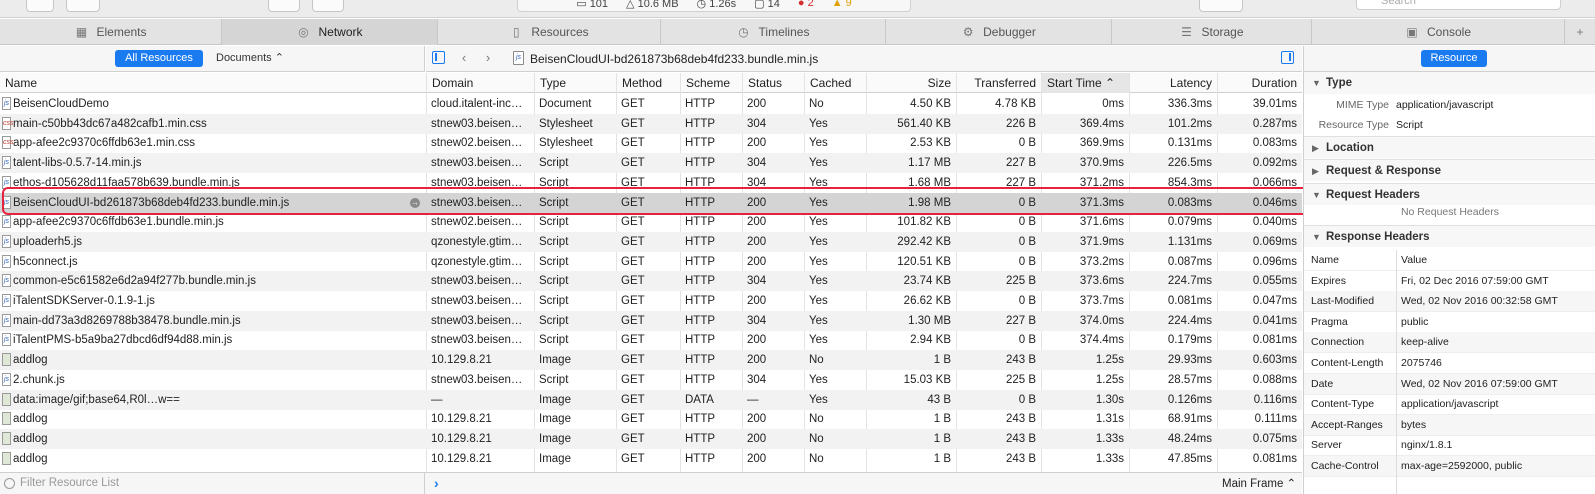 The height and width of the screenshot is (494, 1595). What do you see at coordinates (1449, 343) in the screenshot?
I see `response-header-row: Connection keep-alive` at bounding box center [1449, 343].